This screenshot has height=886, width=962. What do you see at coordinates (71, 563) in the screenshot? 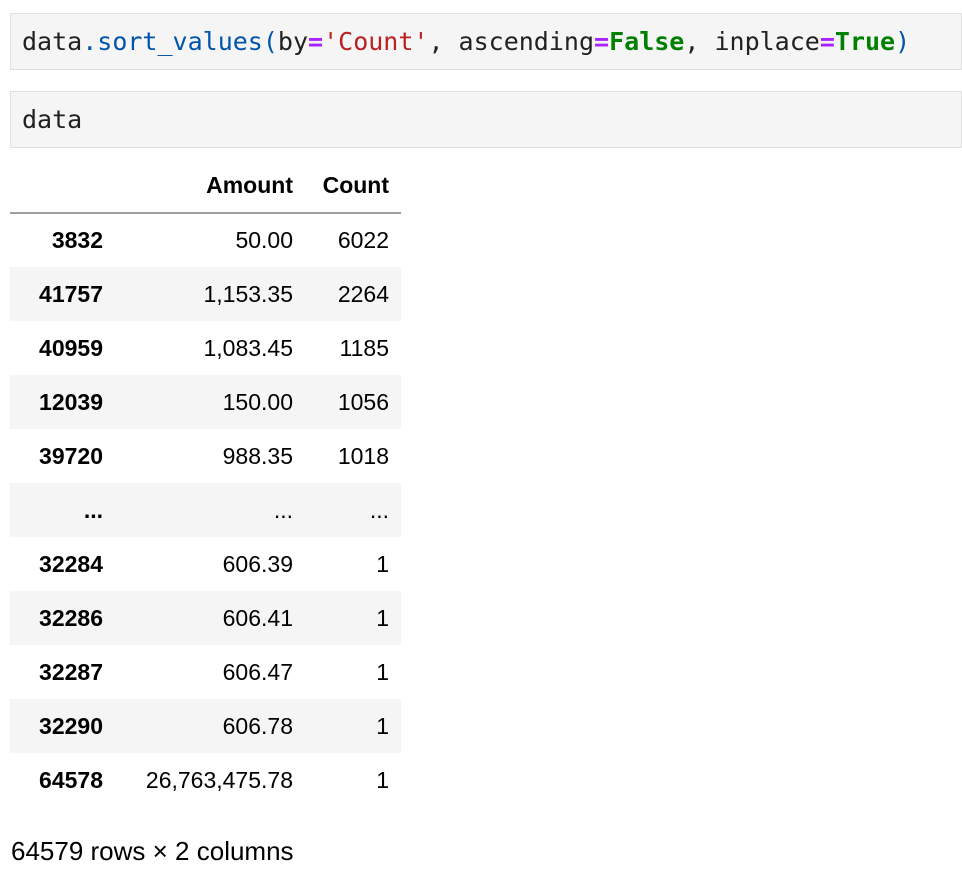
I see `row-index: 32284` at bounding box center [71, 563].